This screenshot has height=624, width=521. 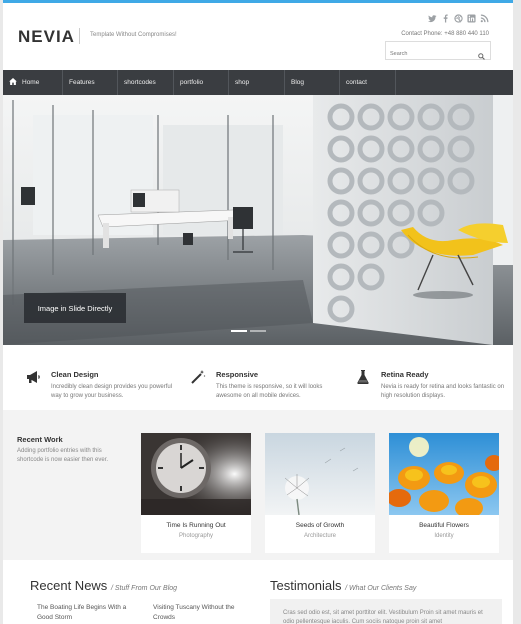 I want to click on feature-title: Clean Design, so click(x=75, y=374).